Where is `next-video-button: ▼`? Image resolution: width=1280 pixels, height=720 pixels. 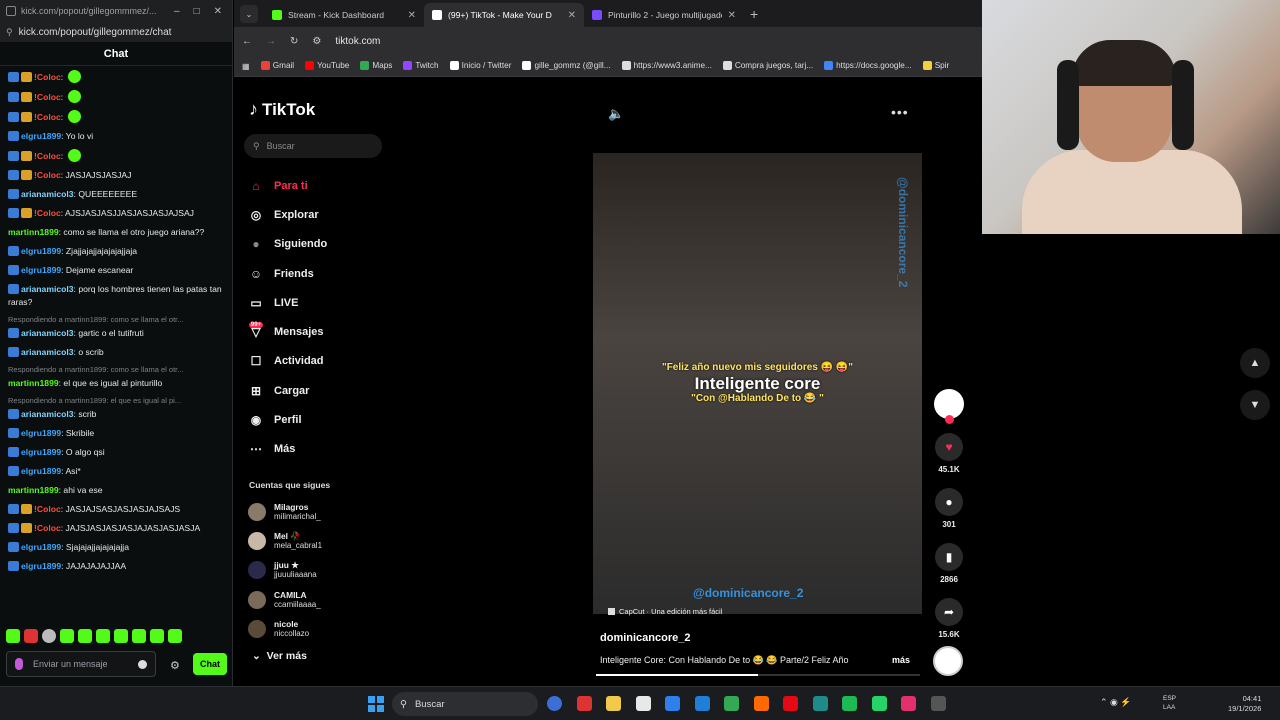 next-video-button: ▼ is located at coordinates (1255, 405).